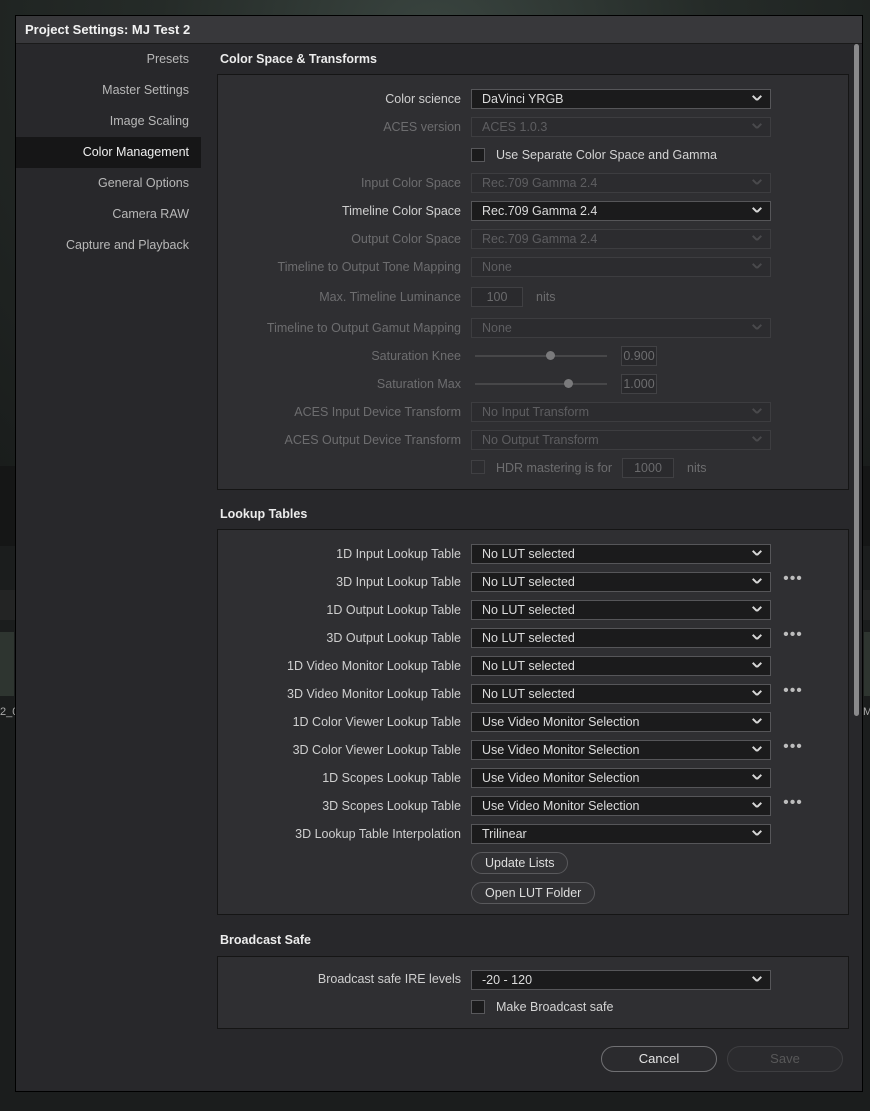 The width and height of the screenshot is (870, 1111). What do you see at coordinates (621, 99) in the screenshot?
I see `color-science-dropdown: DaVinci YRGB` at bounding box center [621, 99].